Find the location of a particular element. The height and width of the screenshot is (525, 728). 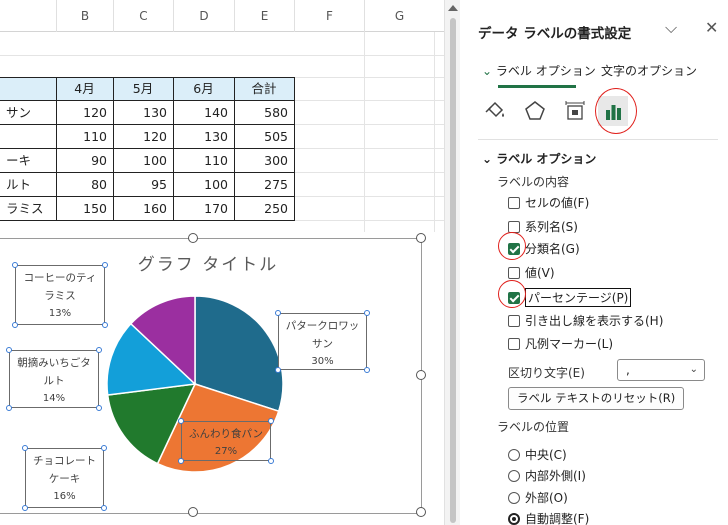

column-header-e: E is located at coordinates (264, 16).